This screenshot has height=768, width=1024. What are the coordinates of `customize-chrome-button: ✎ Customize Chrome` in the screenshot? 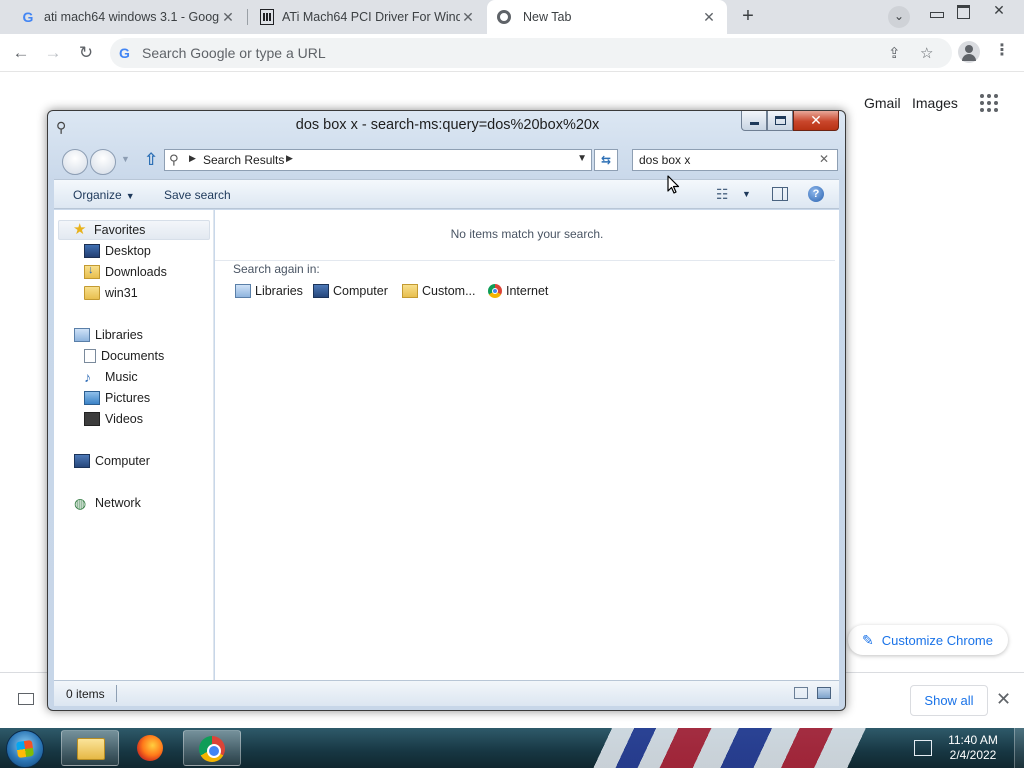 It's located at (928, 640).